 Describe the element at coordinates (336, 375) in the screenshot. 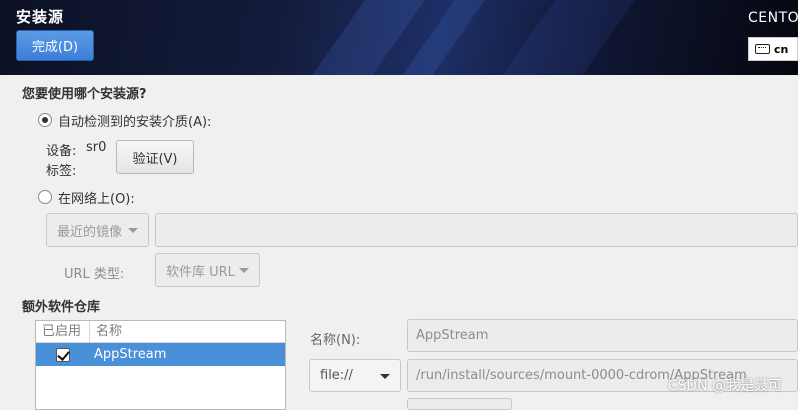

I see `protocol-combo-value: file://` at that location.